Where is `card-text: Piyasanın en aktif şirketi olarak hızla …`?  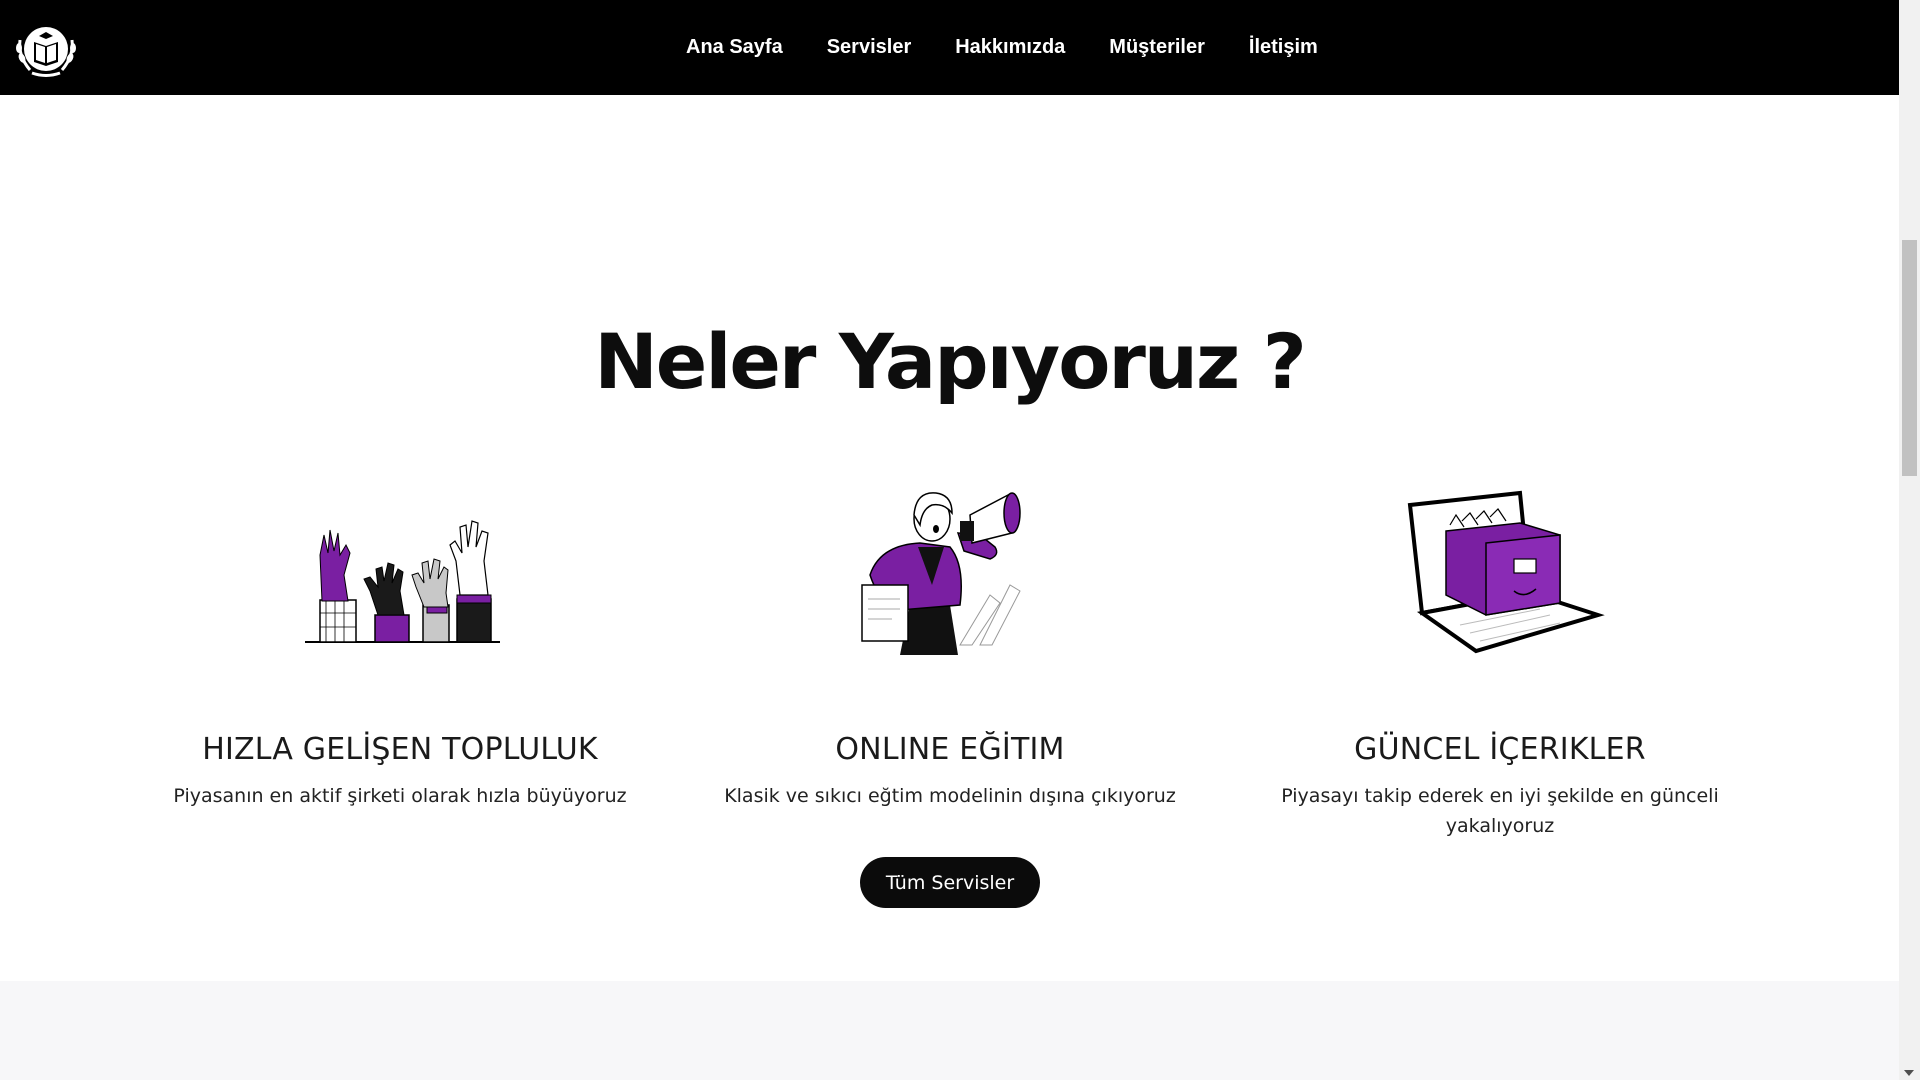 card-text: Piyasanın en aktif şirketi olarak hızla … is located at coordinates (400, 796).